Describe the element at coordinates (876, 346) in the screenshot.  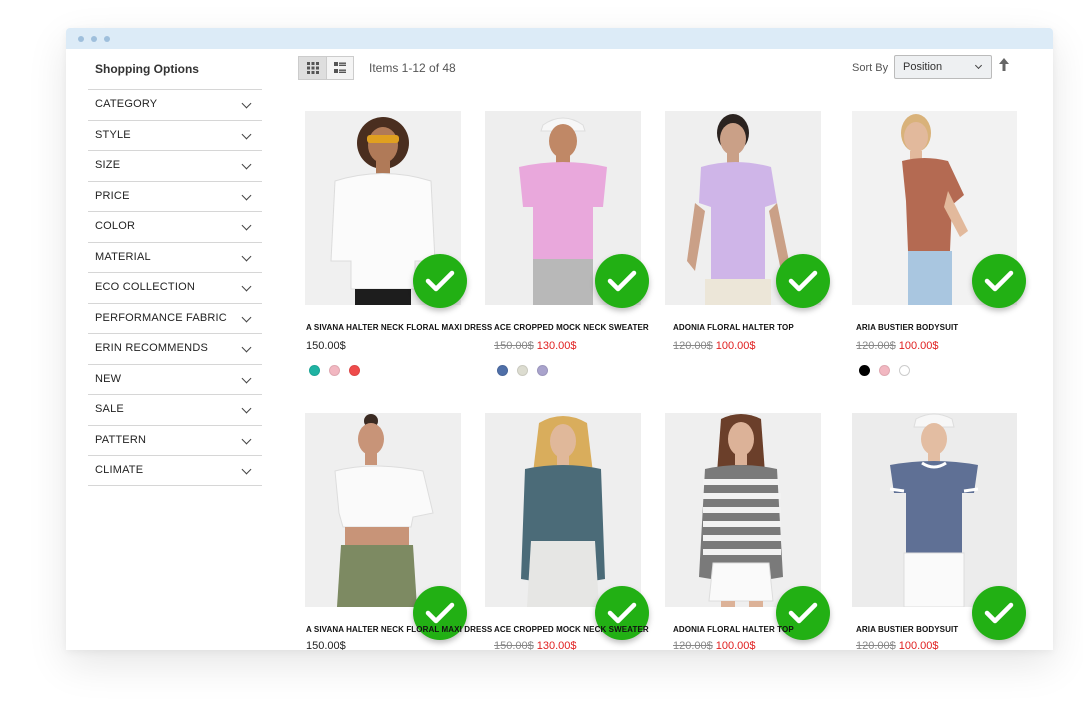
I see `old-price: 120.00$` at that location.